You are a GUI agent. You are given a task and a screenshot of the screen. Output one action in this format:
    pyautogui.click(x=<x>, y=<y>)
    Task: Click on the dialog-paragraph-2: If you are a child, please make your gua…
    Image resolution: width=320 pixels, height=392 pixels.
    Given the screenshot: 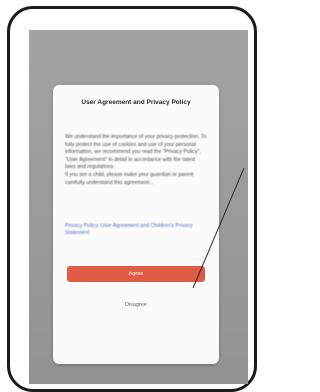 What is the action you would take?
    pyautogui.click(x=129, y=178)
    